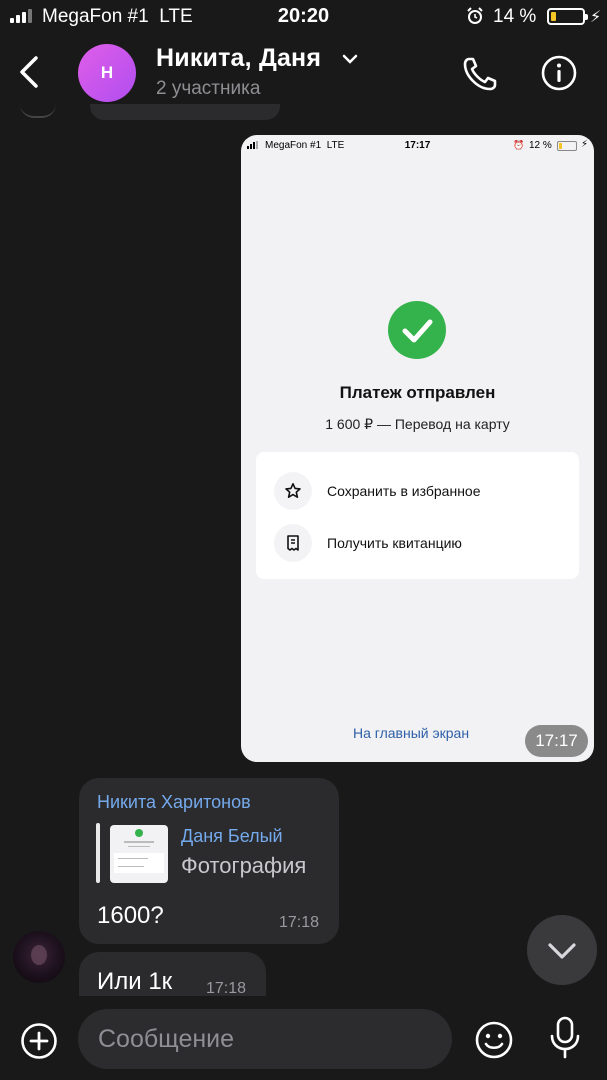 This screenshot has height=1080, width=607. Describe the element at coordinates (519, 145) in the screenshot. I see `alarm-icon: ⏰` at that location.